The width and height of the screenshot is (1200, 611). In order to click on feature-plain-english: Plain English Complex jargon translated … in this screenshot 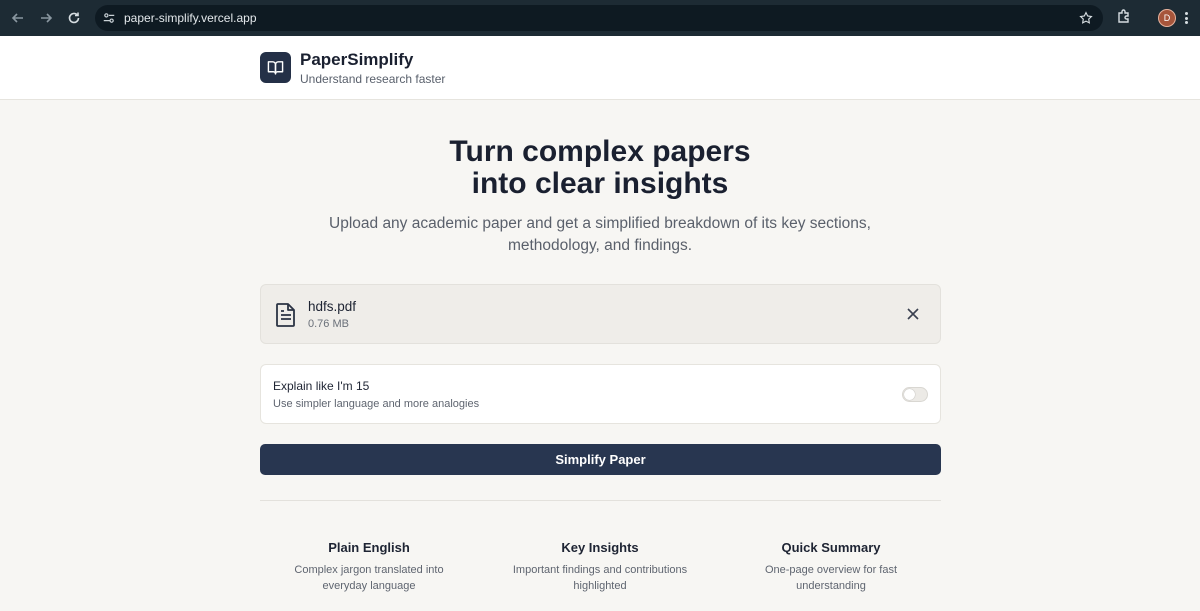, I will do `click(369, 567)`.